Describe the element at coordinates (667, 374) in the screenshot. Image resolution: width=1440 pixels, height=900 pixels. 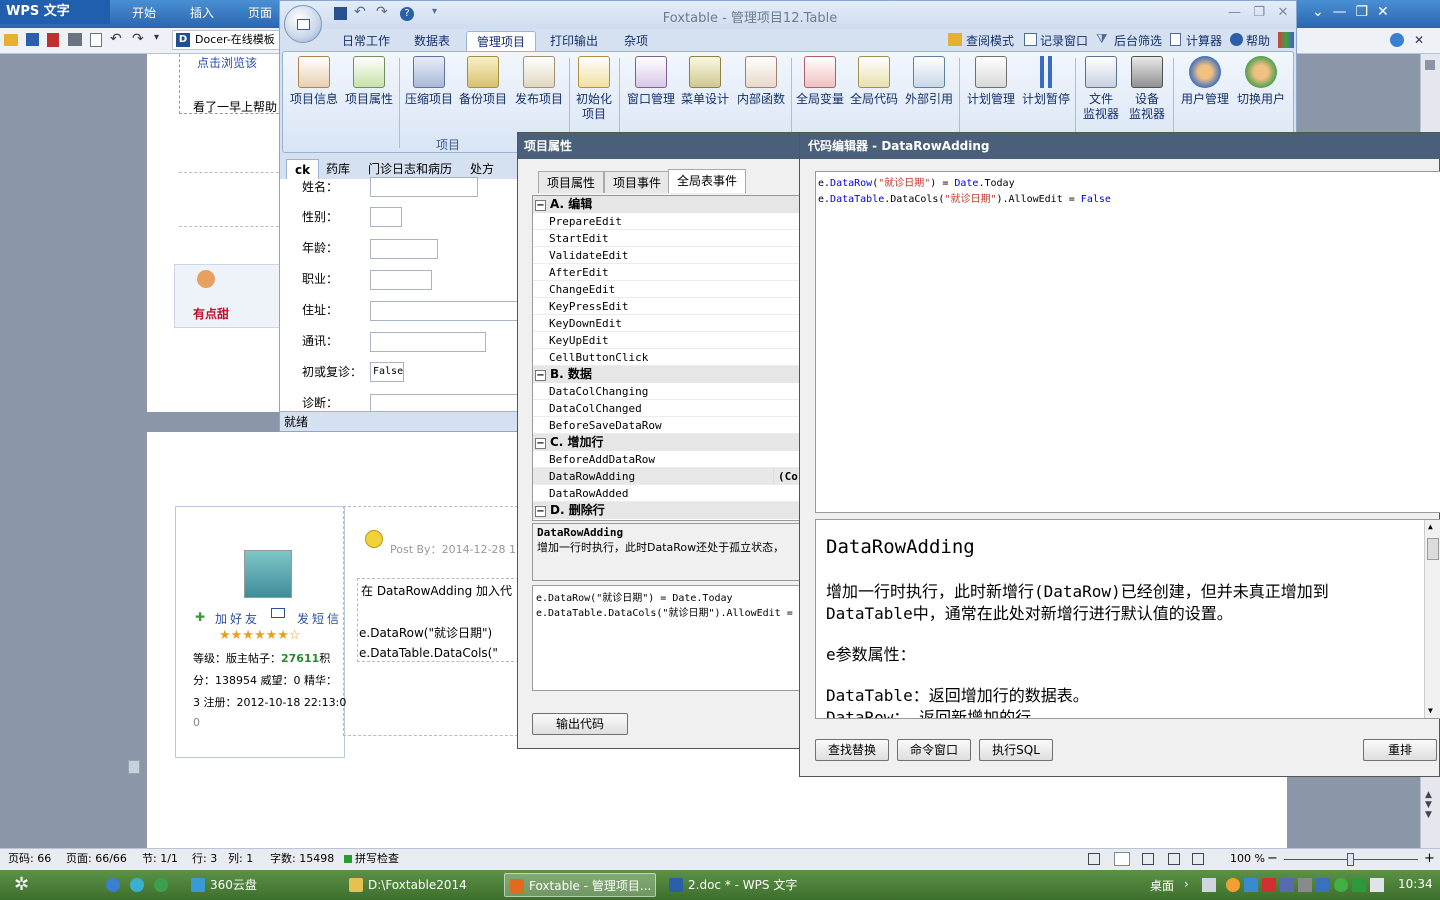
I see `category-data: − B. 数据` at that location.